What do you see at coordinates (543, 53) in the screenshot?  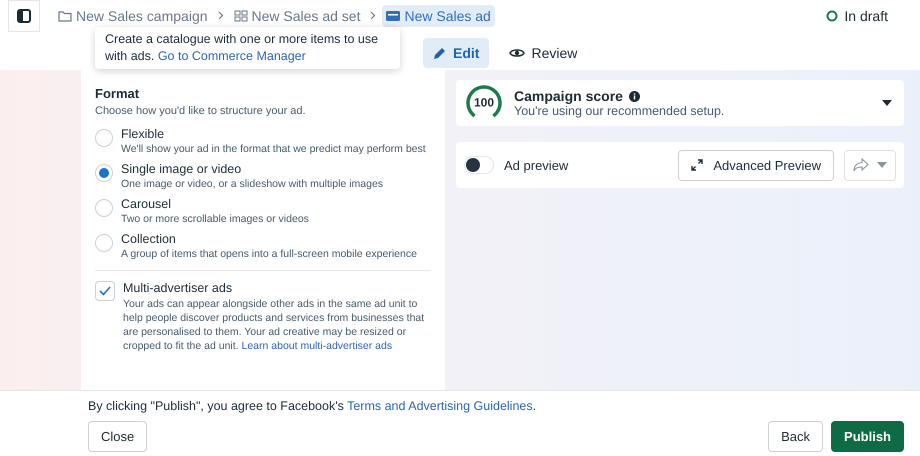 I see `tab: Review` at bounding box center [543, 53].